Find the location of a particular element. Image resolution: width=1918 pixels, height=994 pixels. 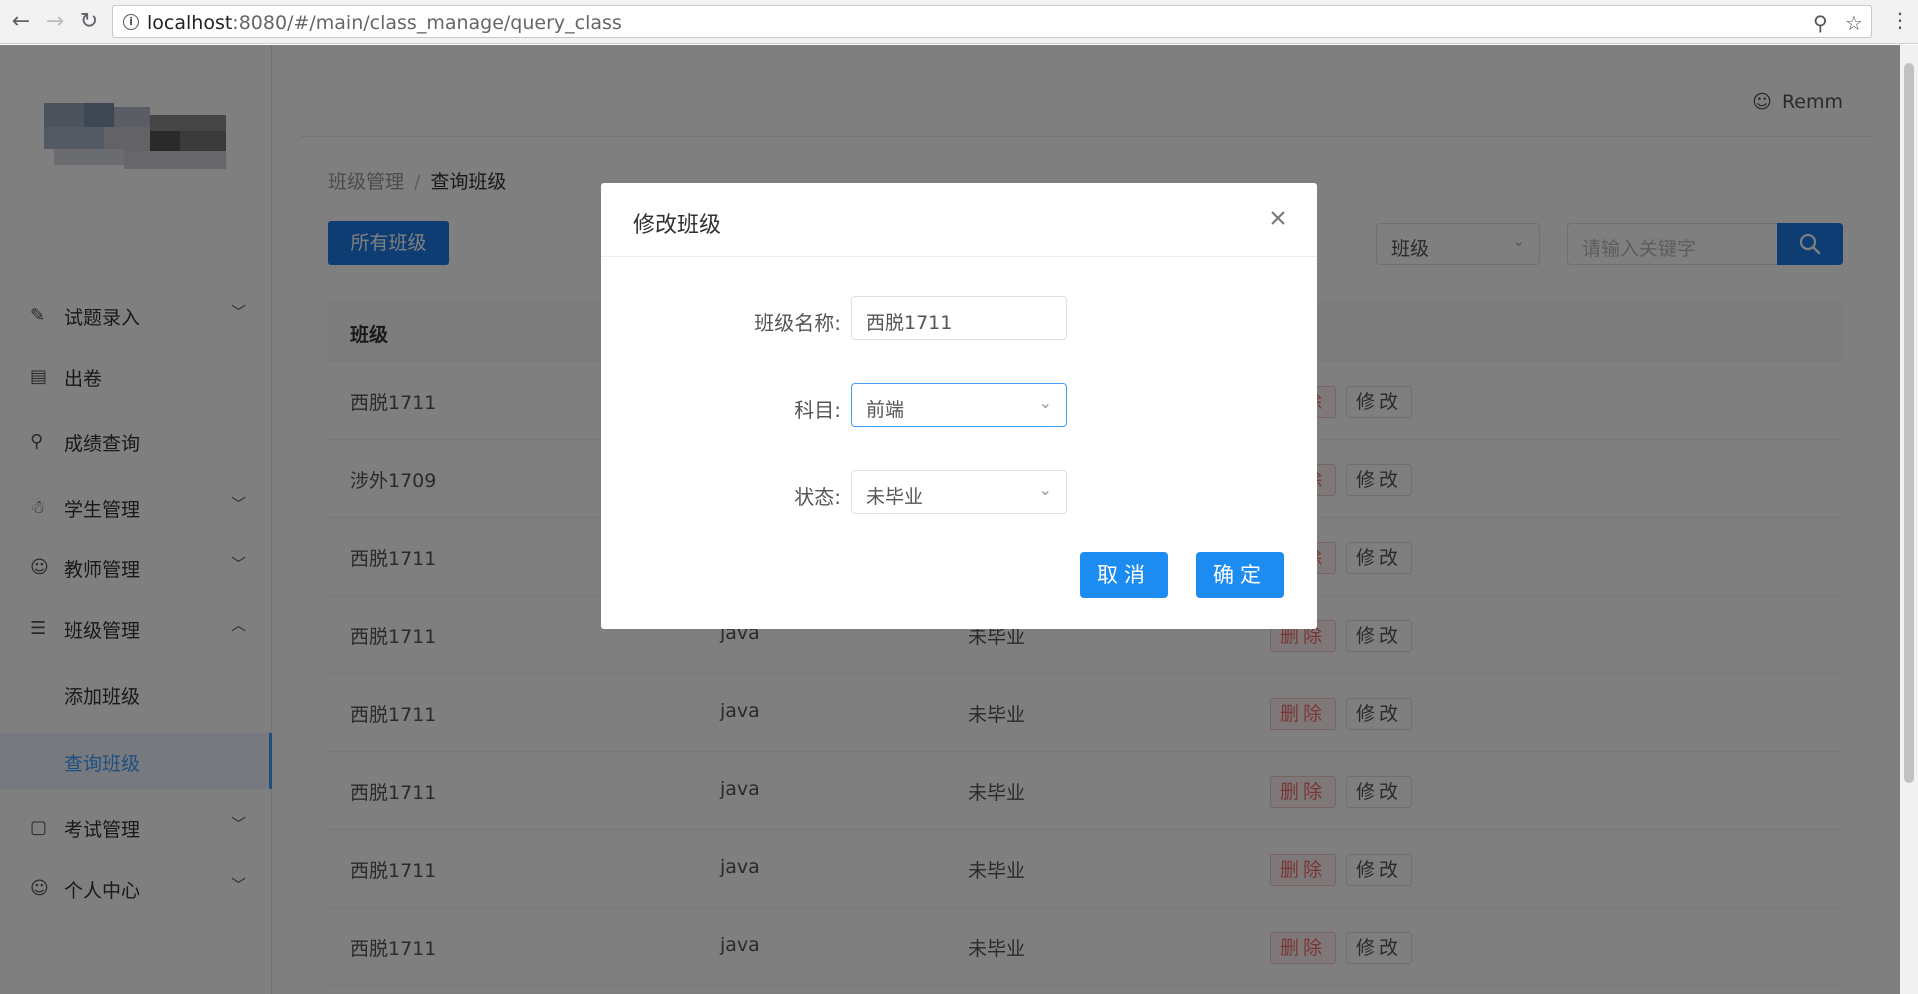

class-name-label: 班级名称: is located at coordinates (797, 323).